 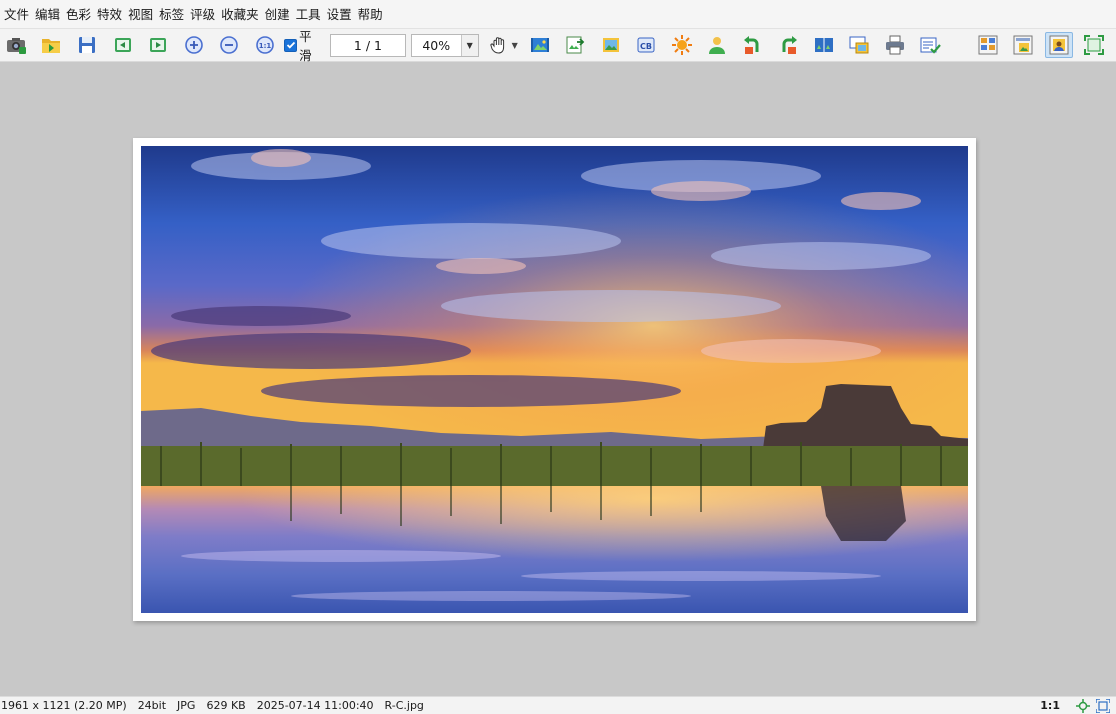 I want to click on smooth-label: 平滑, so click(x=305, y=46).